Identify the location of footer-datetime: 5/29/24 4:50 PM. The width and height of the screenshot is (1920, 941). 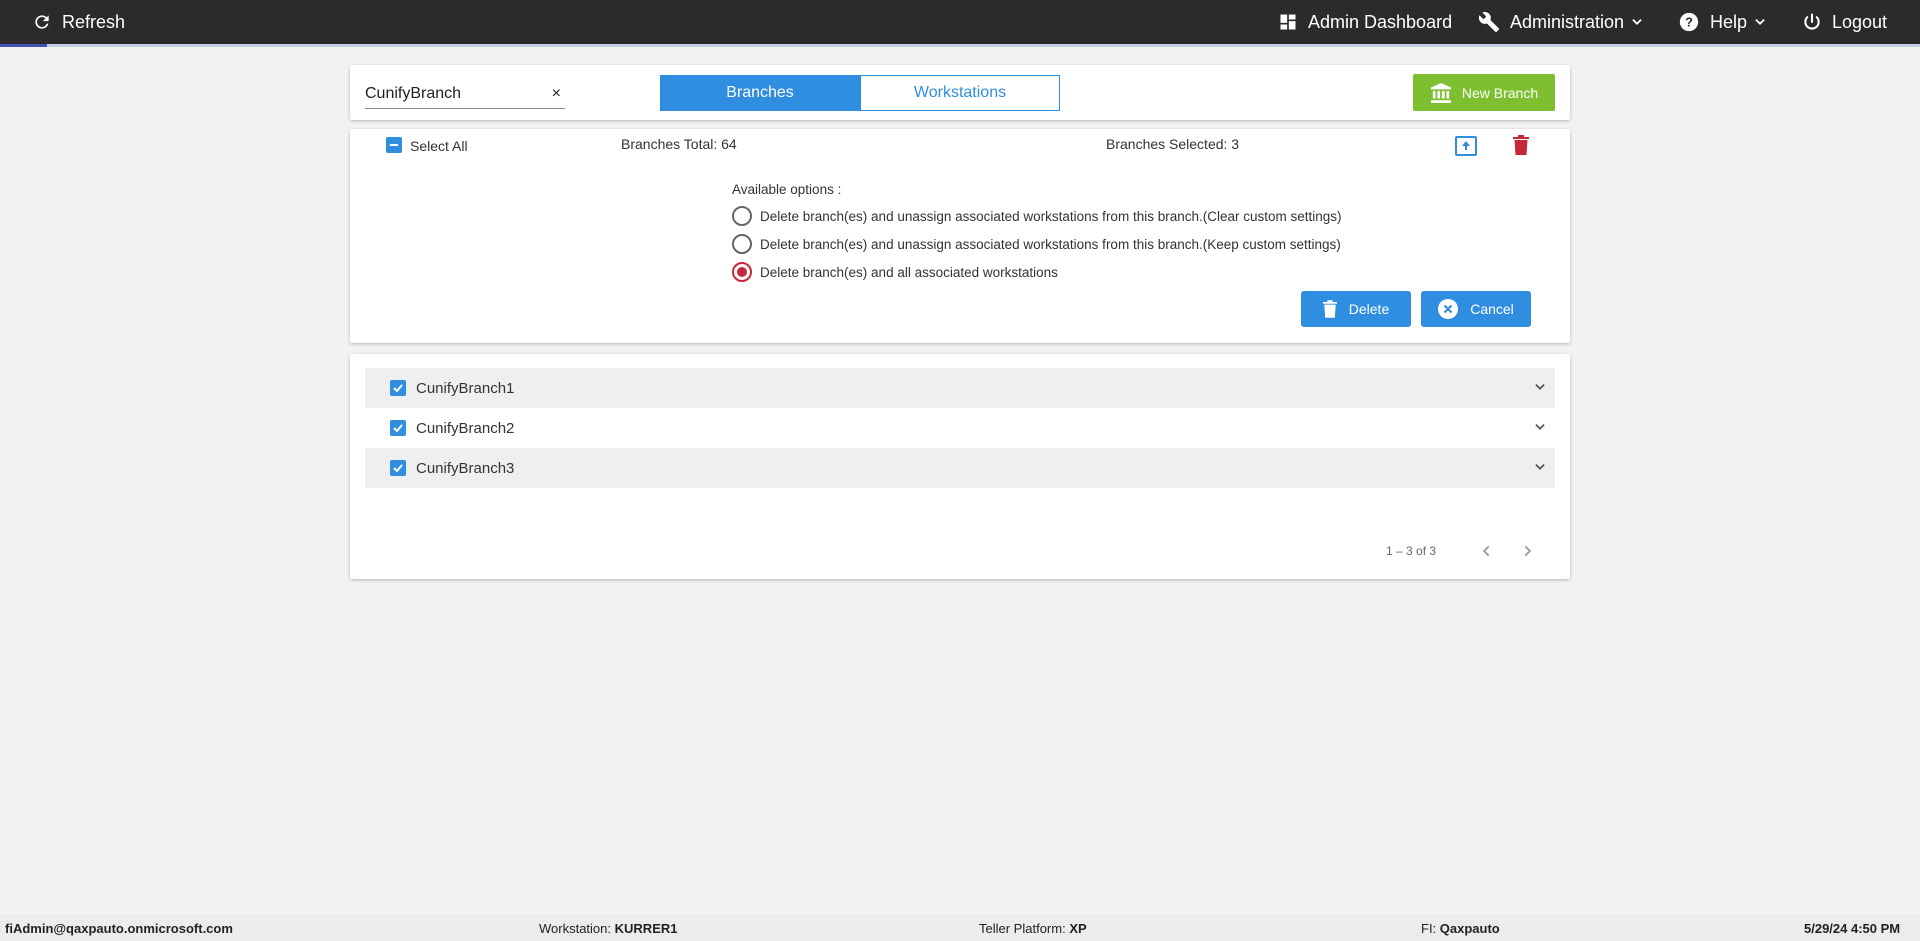
(1852, 928).